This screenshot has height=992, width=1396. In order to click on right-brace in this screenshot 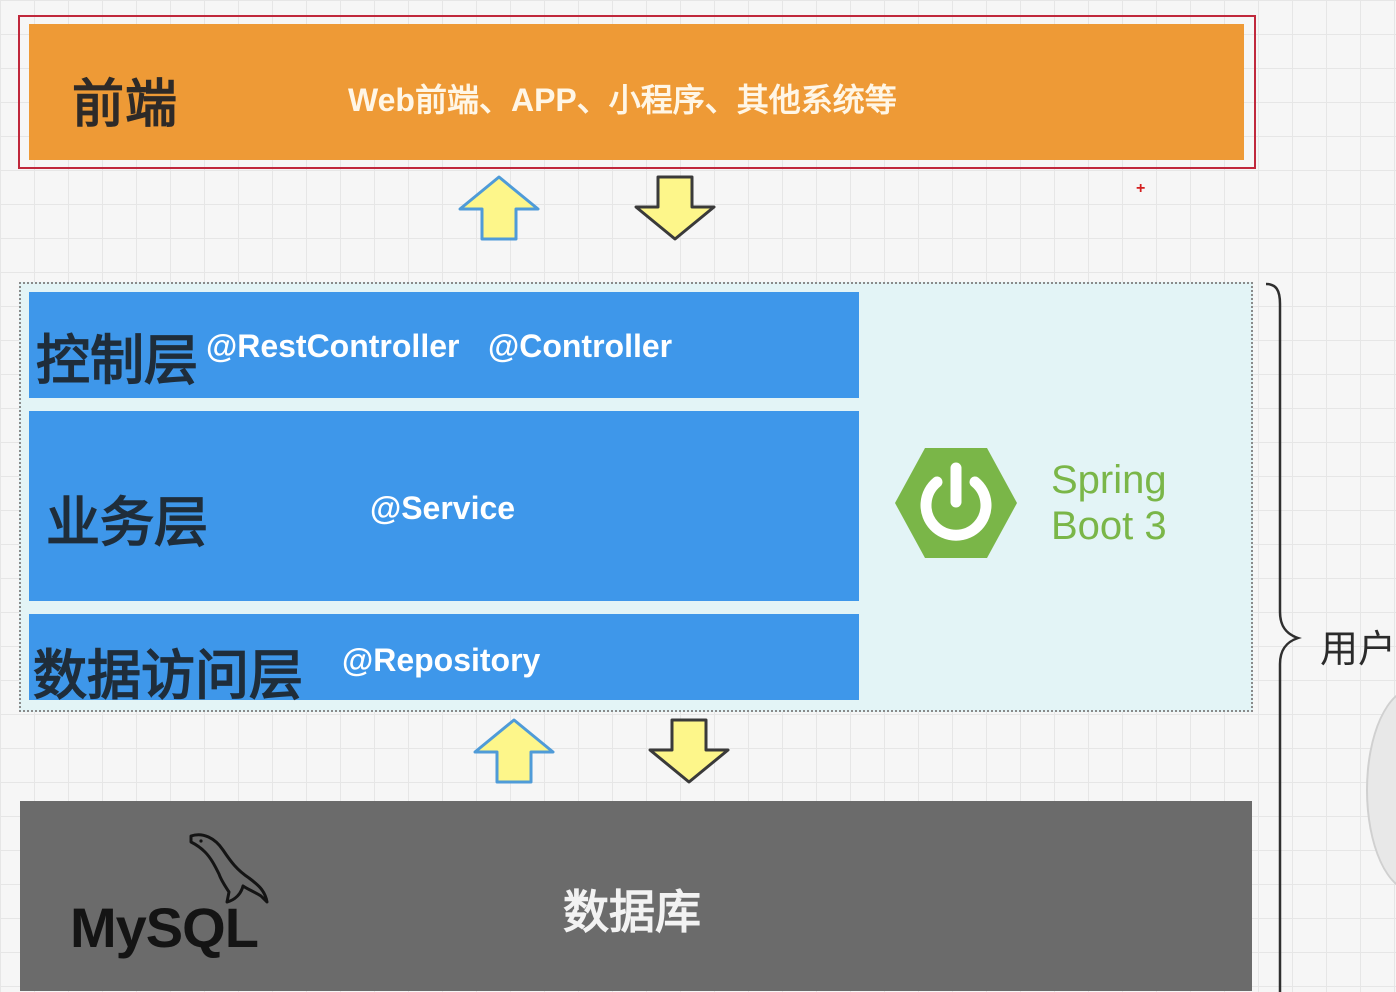, I will do `click(1283, 637)`.